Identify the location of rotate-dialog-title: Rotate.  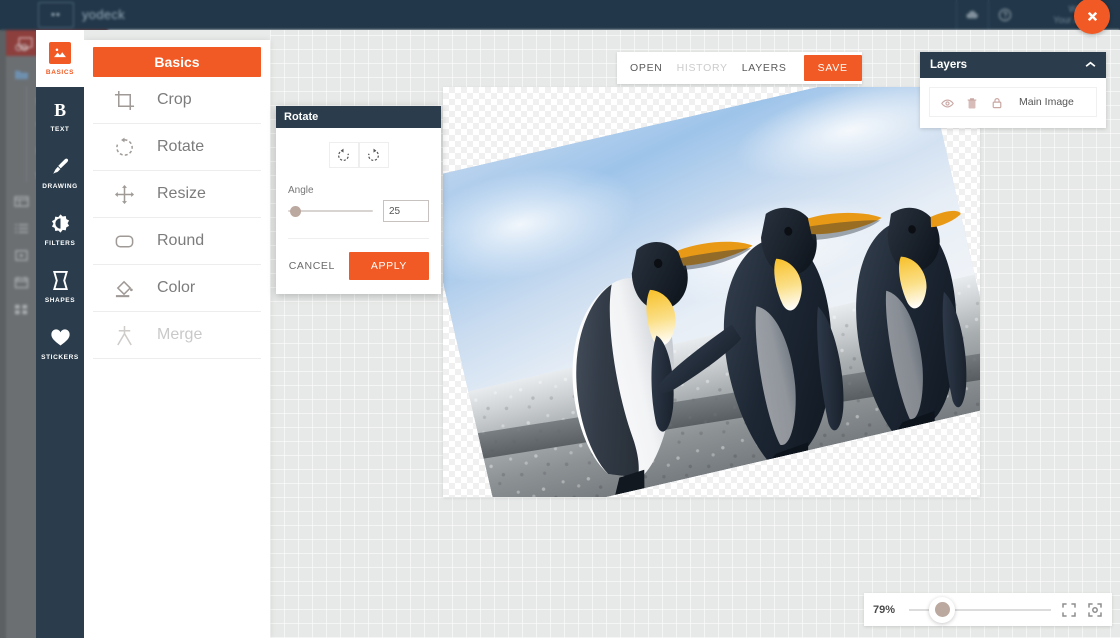
(358, 117).